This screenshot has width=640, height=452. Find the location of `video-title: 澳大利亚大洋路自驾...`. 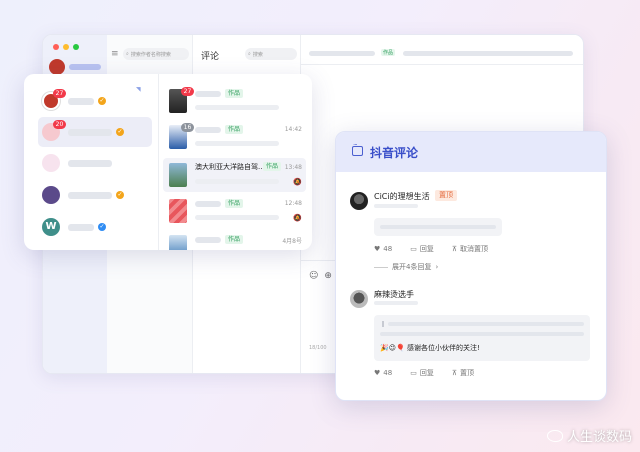

video-title: 澳大利亚大洋路自驾... is located at coordinates (230, 167).